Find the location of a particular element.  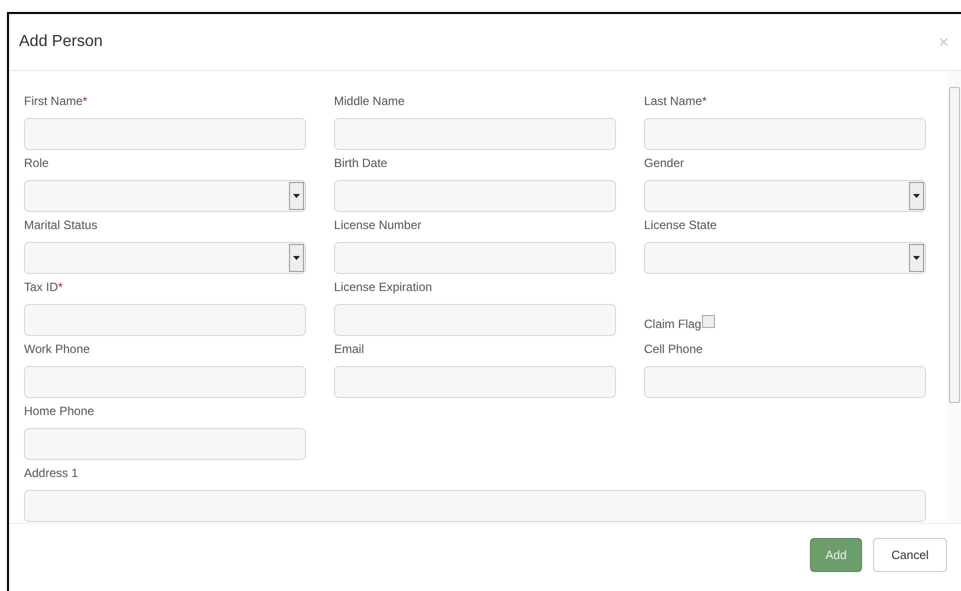

close-button: × is located at coordinates (943, 42).